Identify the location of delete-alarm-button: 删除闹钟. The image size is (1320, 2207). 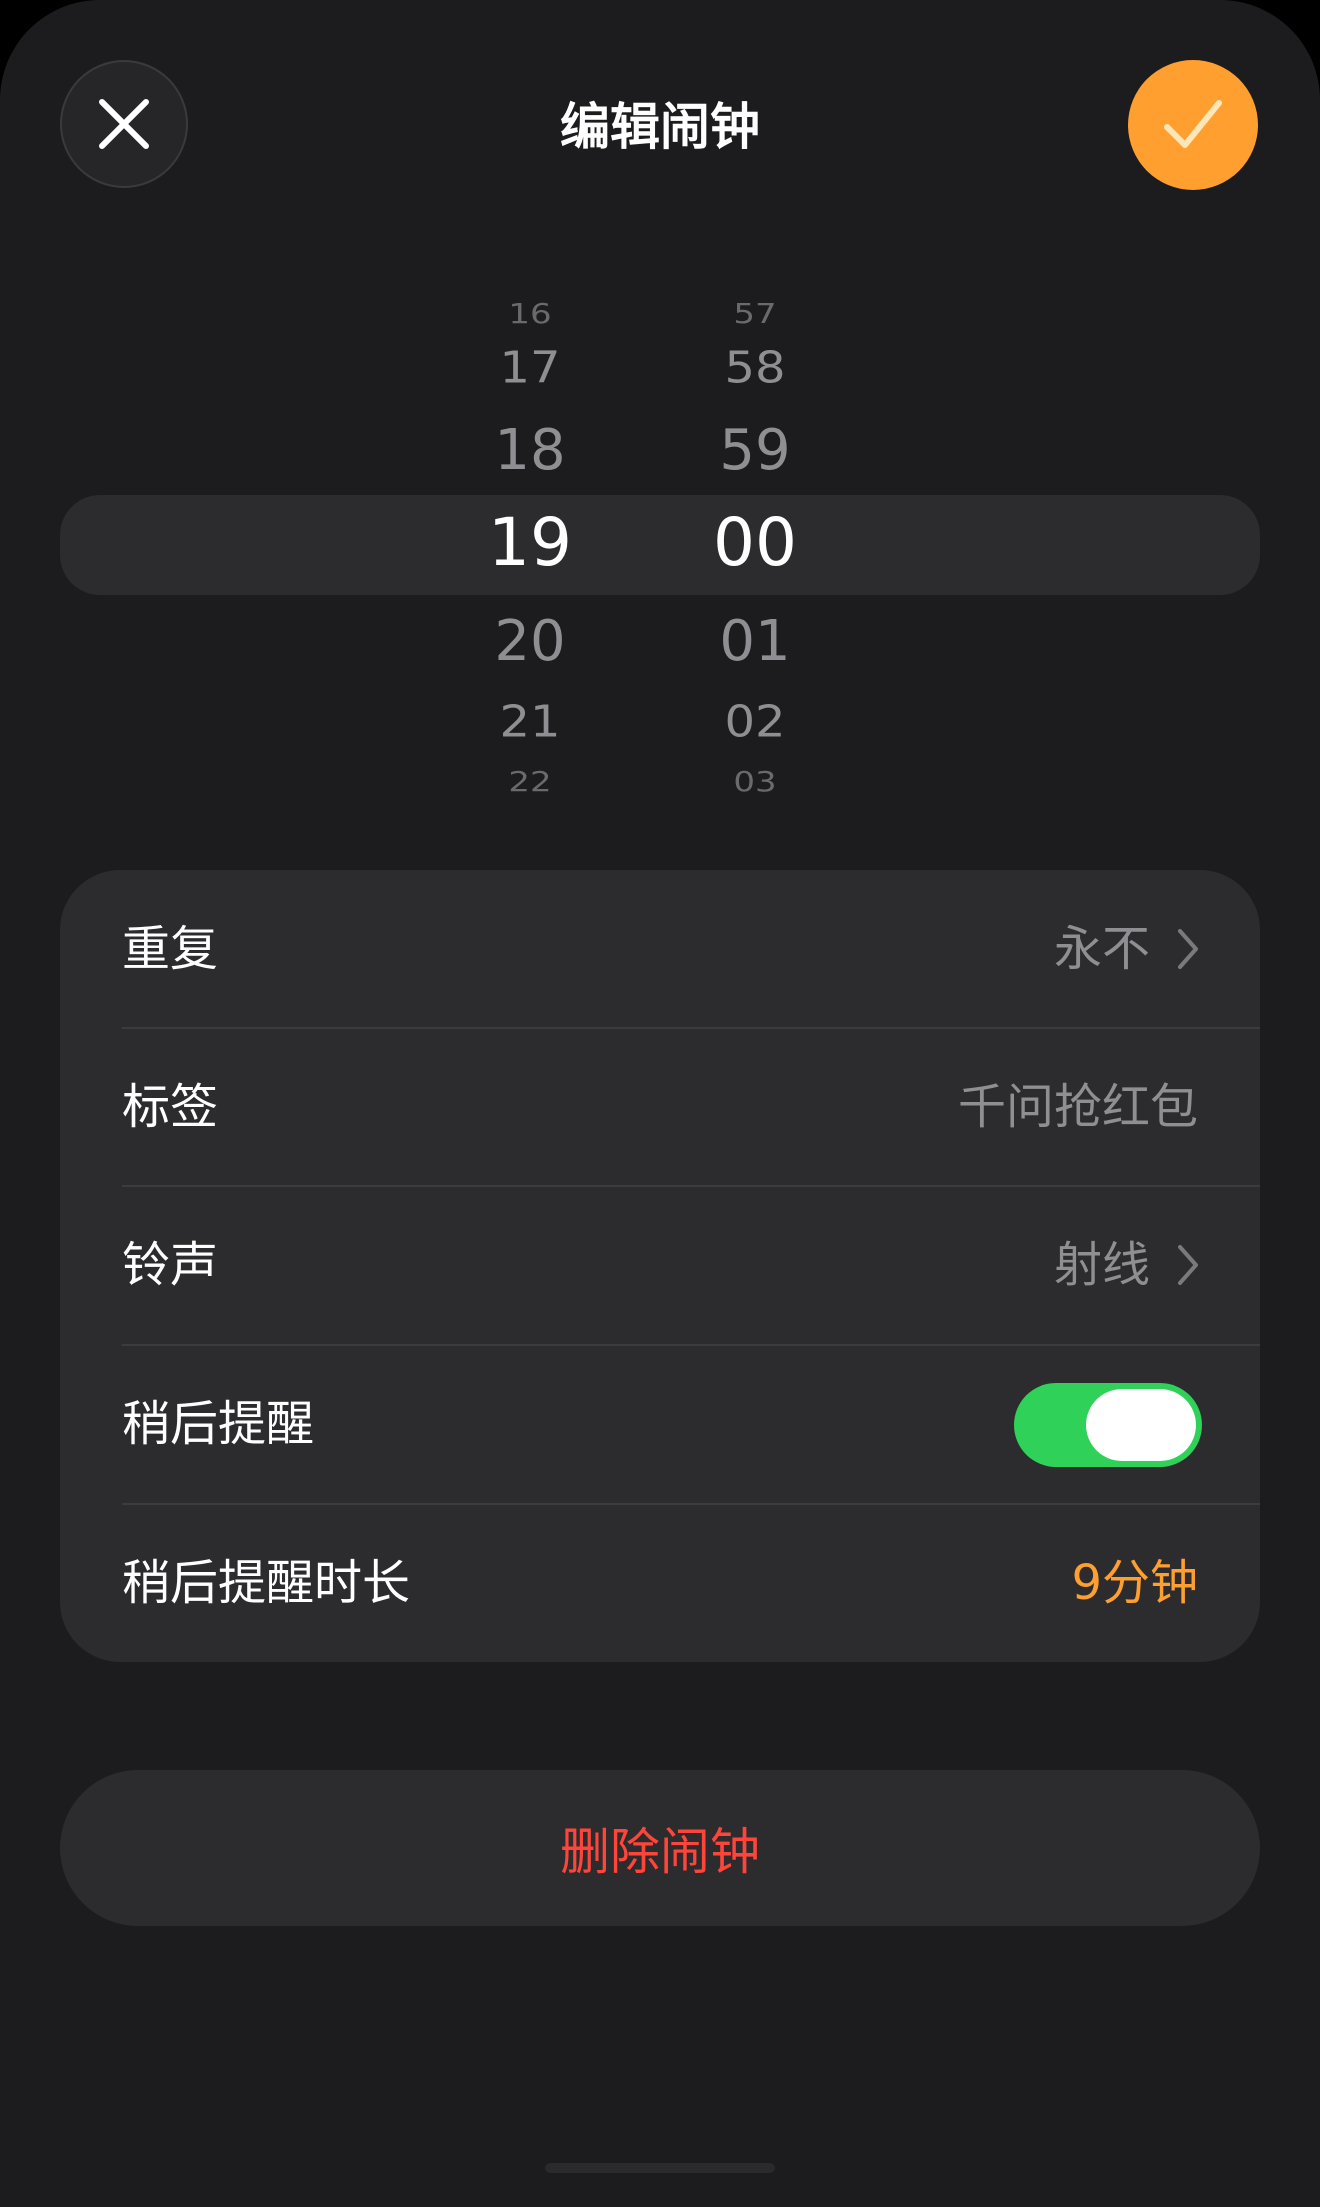
(660, 1848).